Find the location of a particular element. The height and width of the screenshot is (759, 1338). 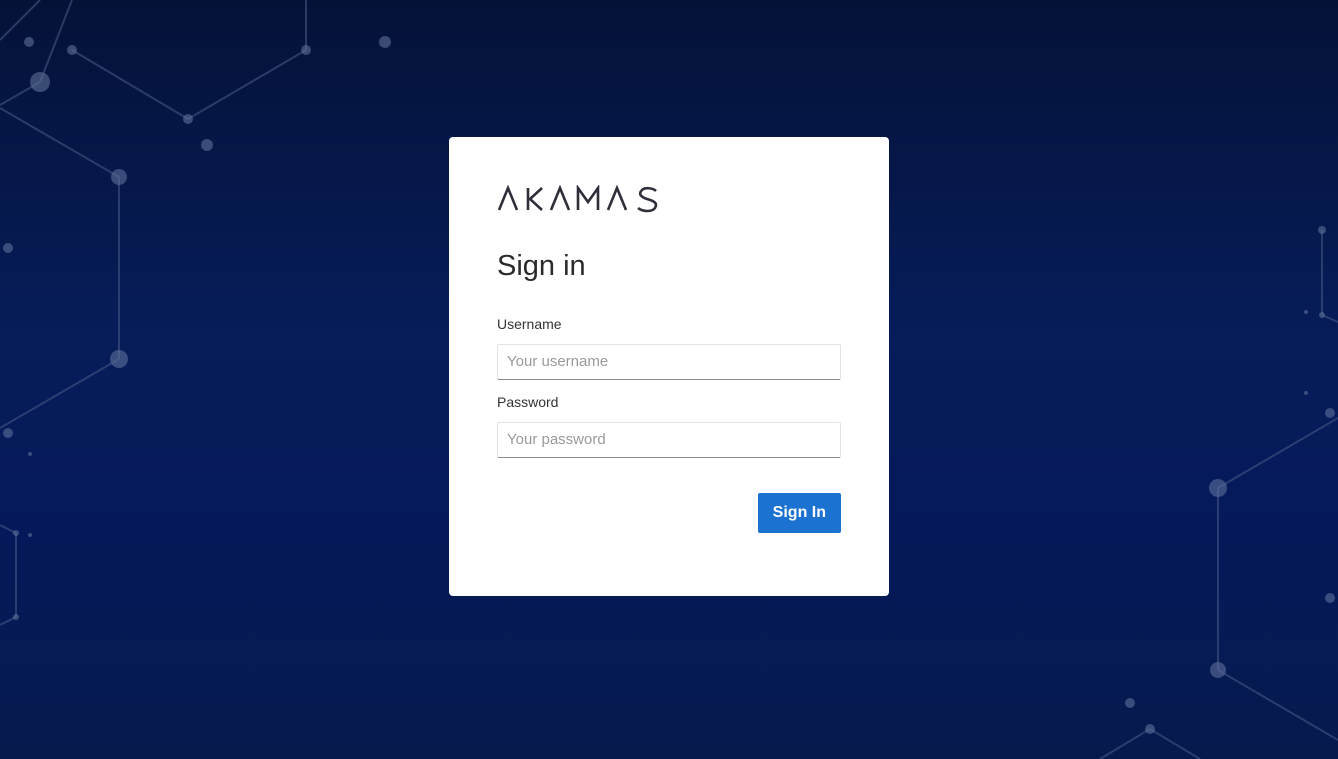

password-input is located at coordinates (669, 439).